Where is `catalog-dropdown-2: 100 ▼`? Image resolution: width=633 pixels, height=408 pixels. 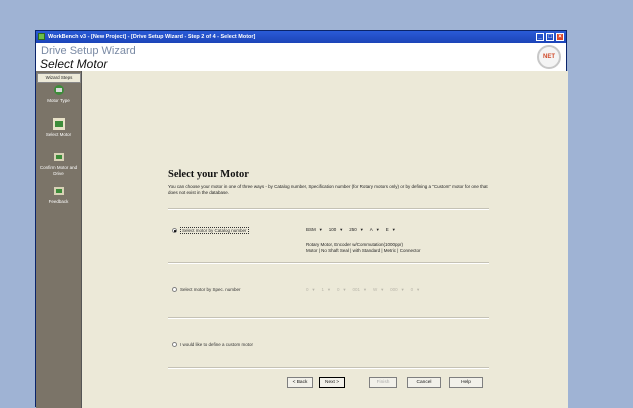
catalog-dropdown-2: 100 ▼ is located at coordinates (336, 229).